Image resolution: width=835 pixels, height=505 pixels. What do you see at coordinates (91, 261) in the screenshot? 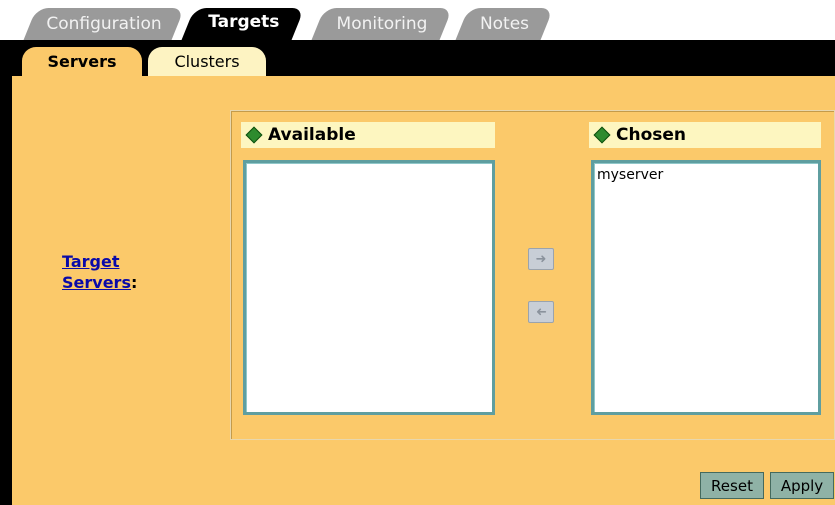
I see `target-help-link: Target` at bounding box center [91, 261].